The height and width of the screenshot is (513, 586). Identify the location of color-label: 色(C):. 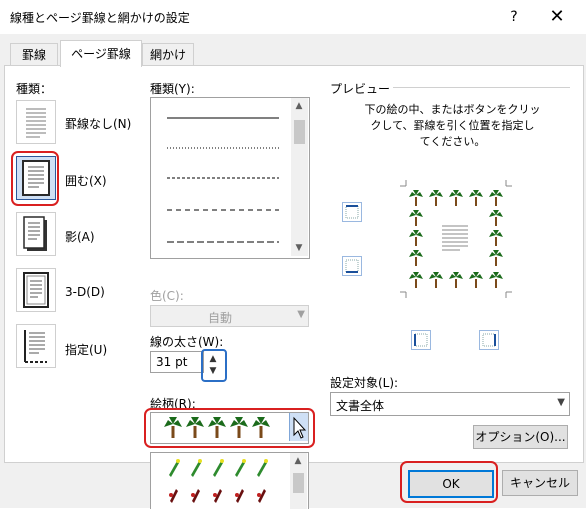
(167, 296).